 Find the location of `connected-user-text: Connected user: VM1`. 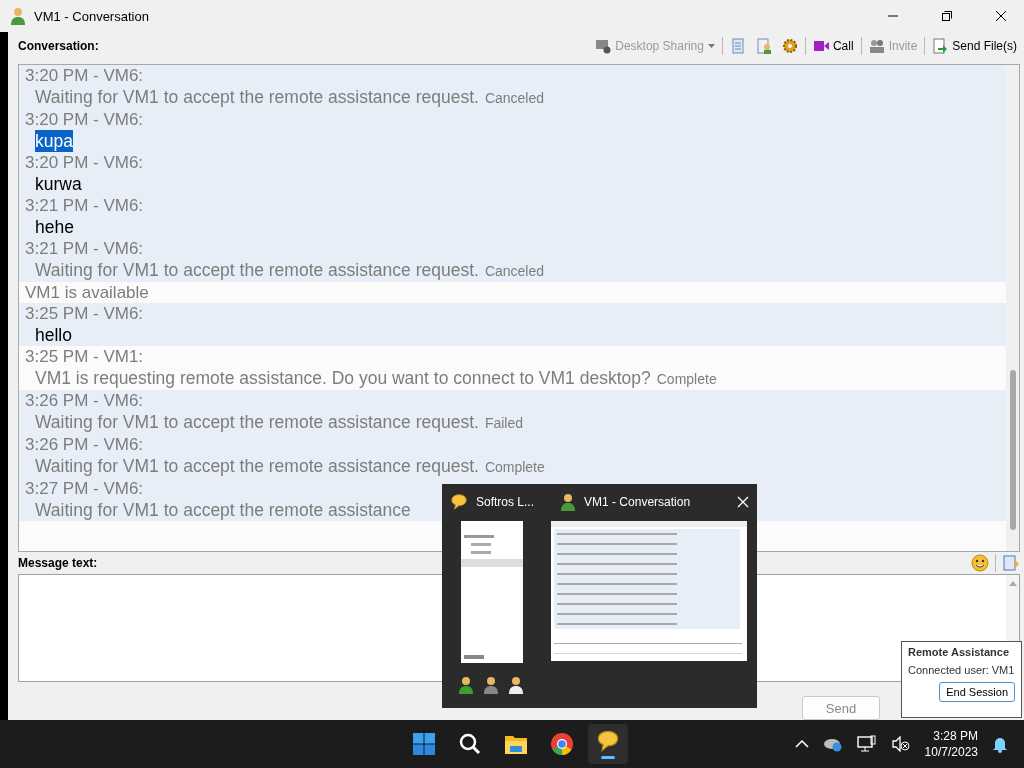

connected-user-text: Connected user: VM1 is located at coordinates (961, 670).